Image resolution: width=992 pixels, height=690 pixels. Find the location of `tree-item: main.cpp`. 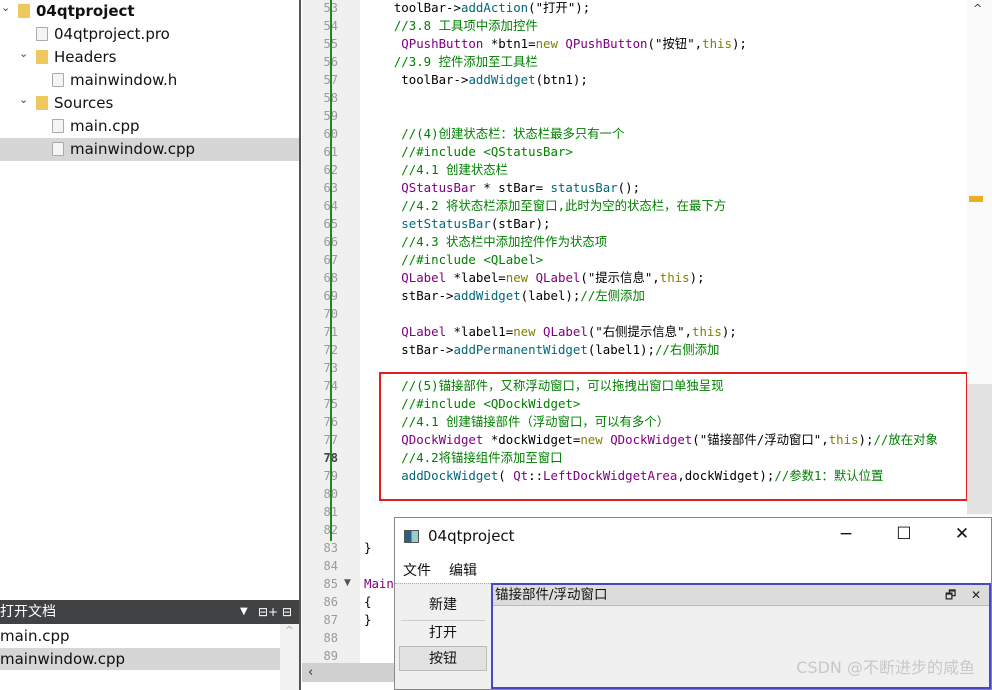

tree-item: main.cpp is located at coordinates (149, 126).